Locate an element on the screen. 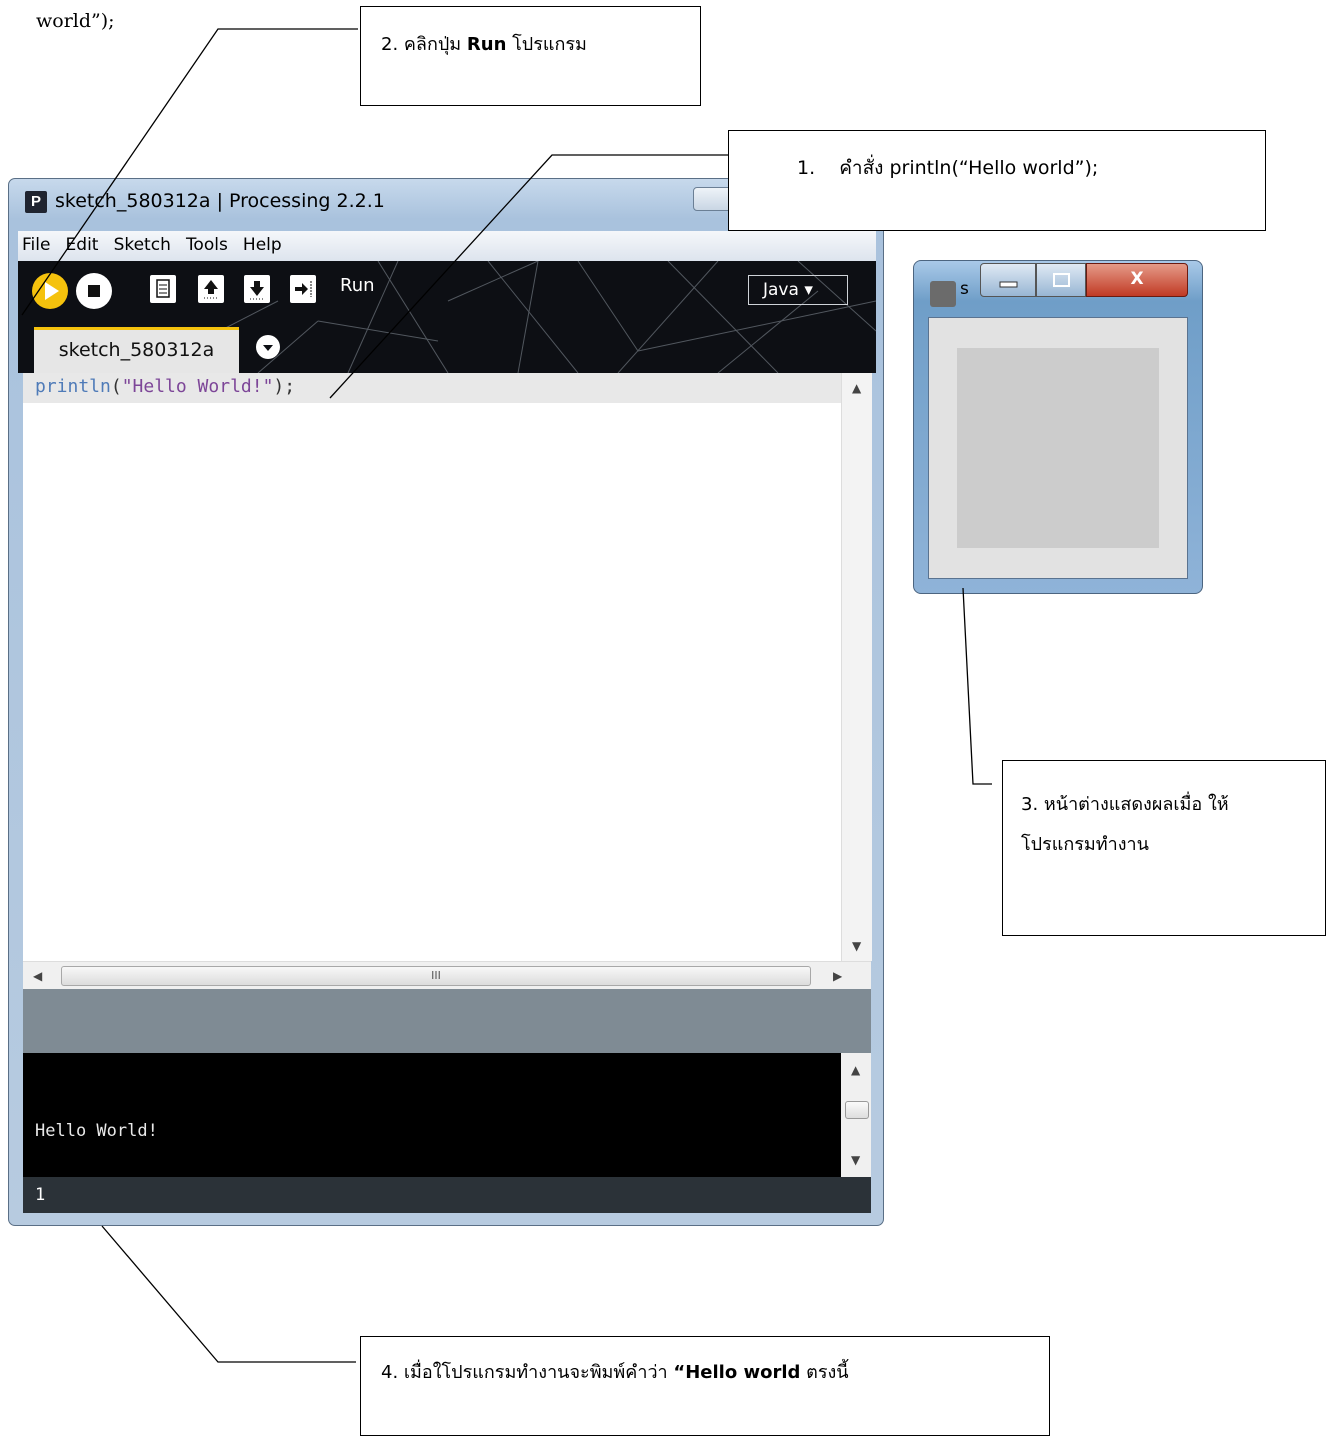  editor-horizontal-scrollbar: ◀ III ▶ is located at coordinates (447, 975).